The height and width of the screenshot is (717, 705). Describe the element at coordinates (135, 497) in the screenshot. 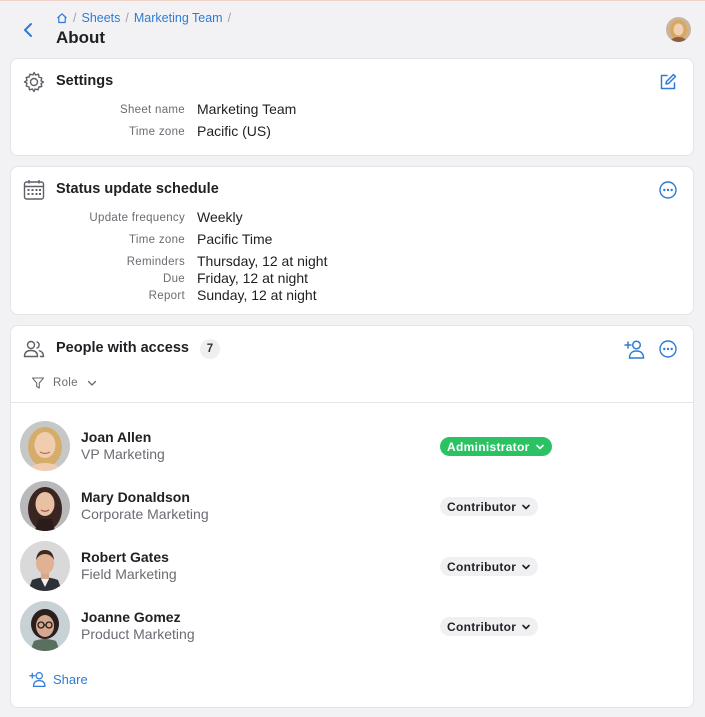

I see `person-name: Mary Donaldson` at that location.